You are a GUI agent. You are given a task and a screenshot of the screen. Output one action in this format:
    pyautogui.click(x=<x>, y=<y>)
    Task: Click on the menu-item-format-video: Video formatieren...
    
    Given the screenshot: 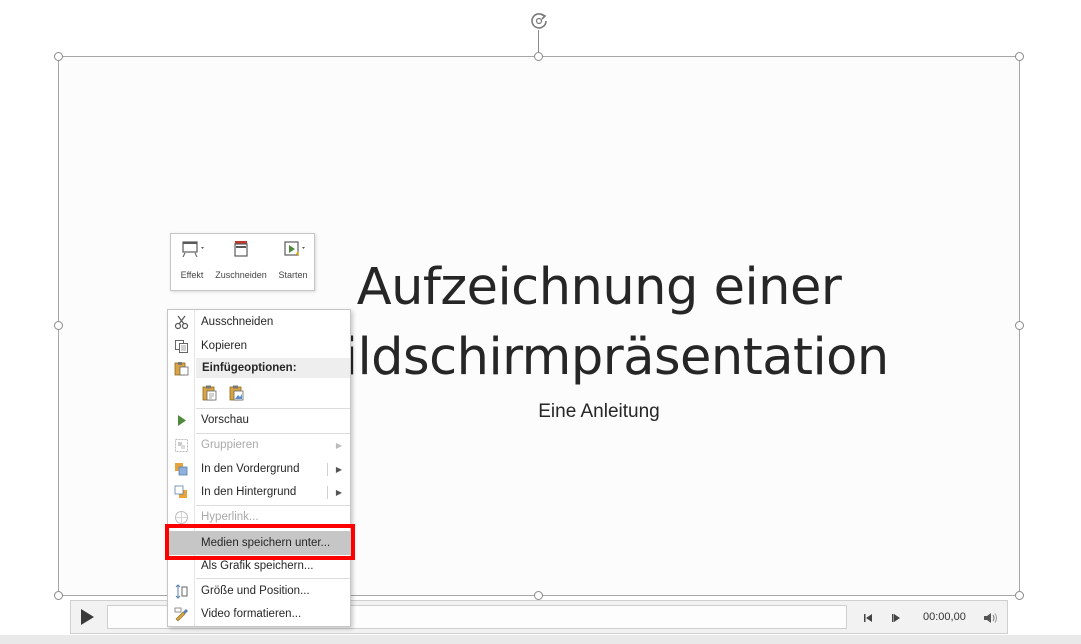 What is the action you would take?
    pyautogui.click(x=259, y=614)
    